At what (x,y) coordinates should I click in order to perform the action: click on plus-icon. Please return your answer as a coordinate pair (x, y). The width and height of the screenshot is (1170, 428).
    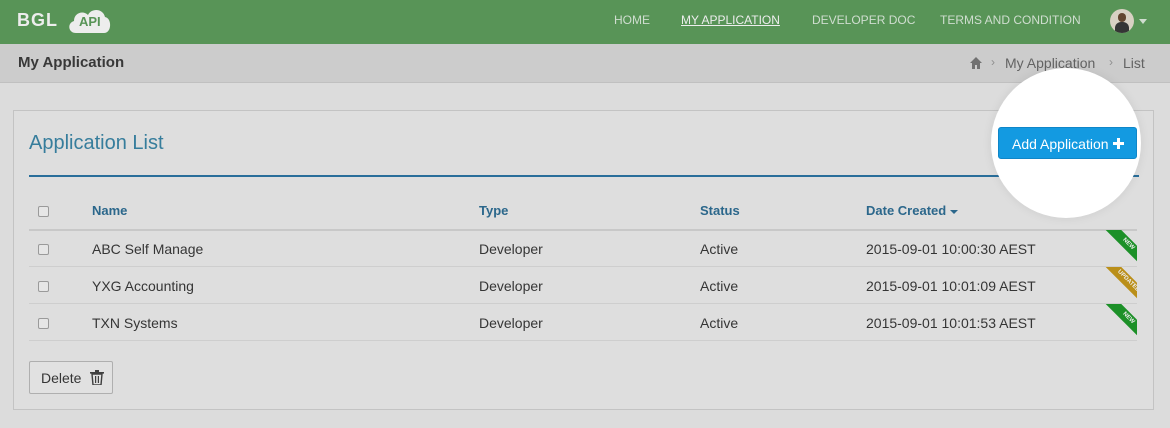
    Looking at the image, I should click on (1118, 143).